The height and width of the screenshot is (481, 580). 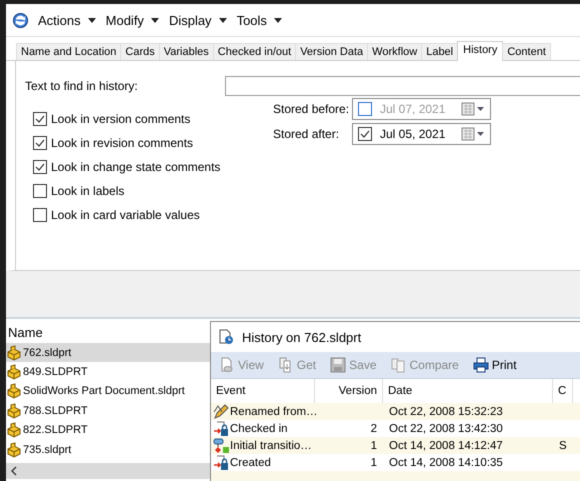 What do you see at coordinates (306, 134) in the screenshot?
I see `date-label: Stored after:` at bounding box center [306, 134].